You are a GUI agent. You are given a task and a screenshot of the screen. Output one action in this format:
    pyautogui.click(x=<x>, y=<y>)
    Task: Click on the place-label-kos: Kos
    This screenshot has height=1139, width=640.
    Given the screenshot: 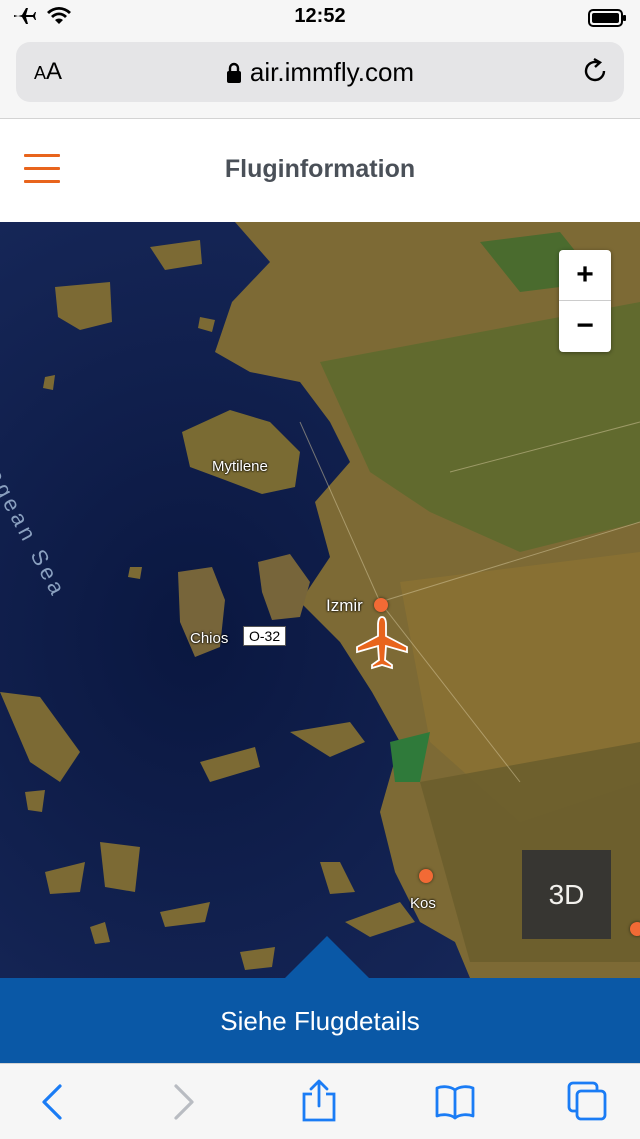 What is the action you would take?
    pyautogui.click(x=423, y=903)
    